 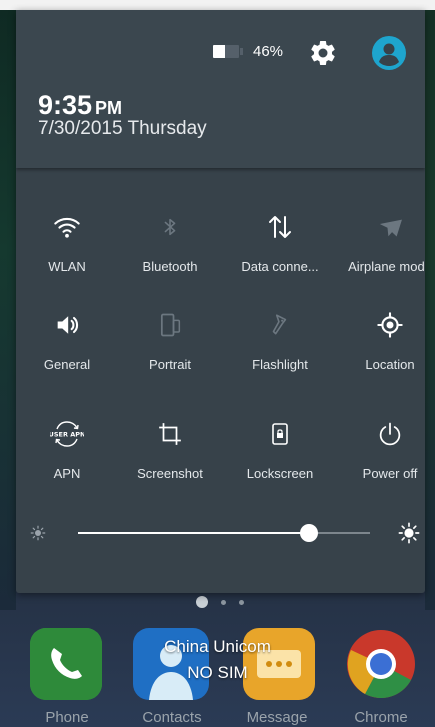 What do you see at coordinates (382, 454) in the screenshot?
I see `tile-power-off: Power off` at bounding box center [382, 454].